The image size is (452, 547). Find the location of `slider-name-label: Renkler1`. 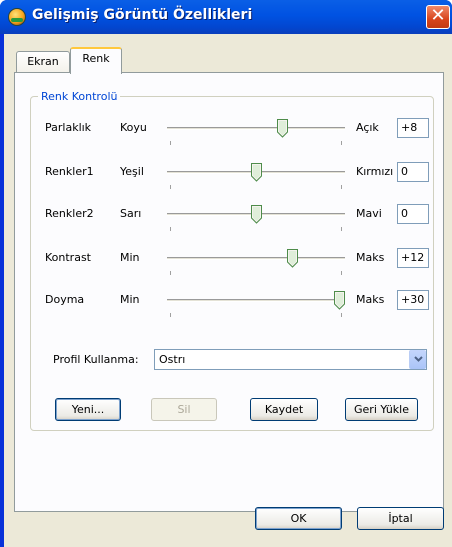

slider-name-label: Renkler1 is located at coordinates (69, 171).